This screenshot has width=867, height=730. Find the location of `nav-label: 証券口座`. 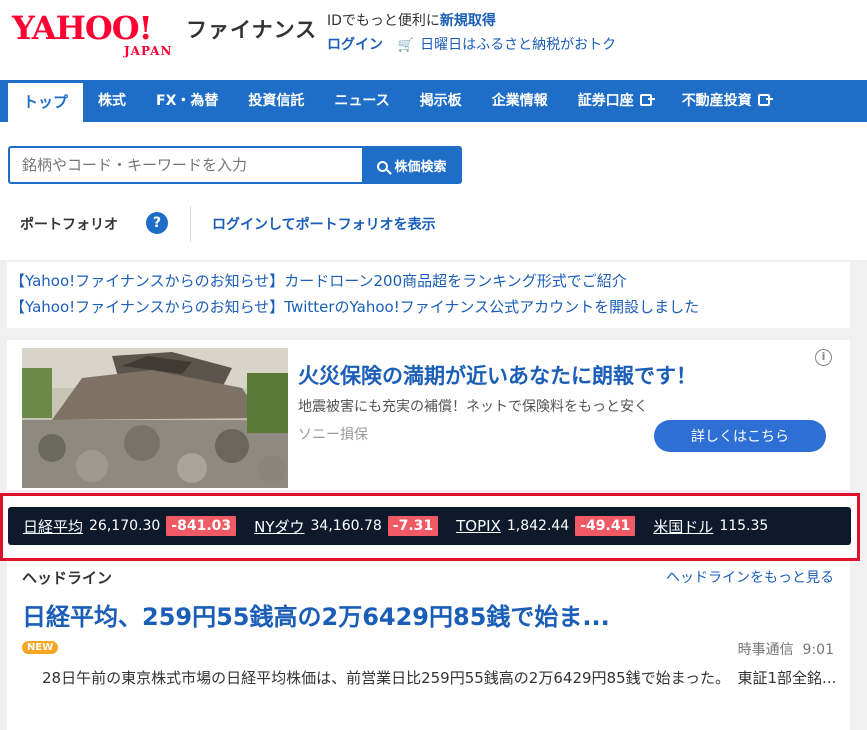

nav-label: 証券口座 is located at coordinates (605, 101).